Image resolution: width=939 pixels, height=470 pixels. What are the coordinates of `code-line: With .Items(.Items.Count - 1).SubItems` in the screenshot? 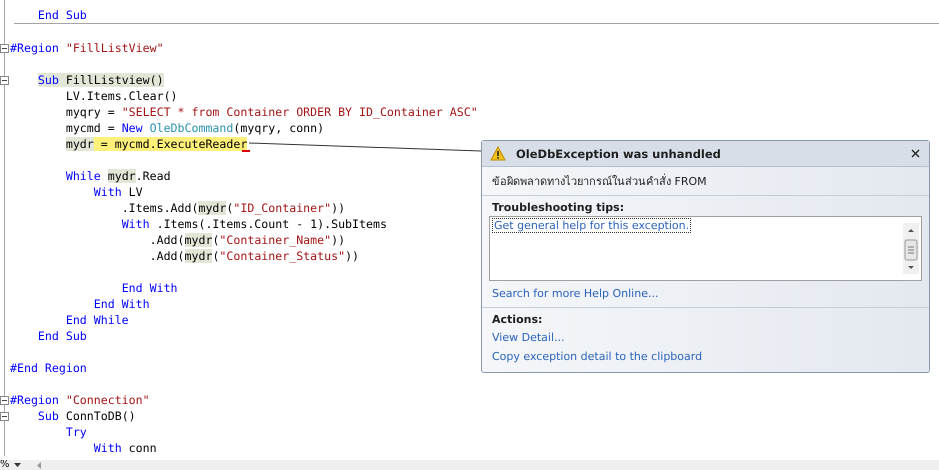 It's located at (253, 224).